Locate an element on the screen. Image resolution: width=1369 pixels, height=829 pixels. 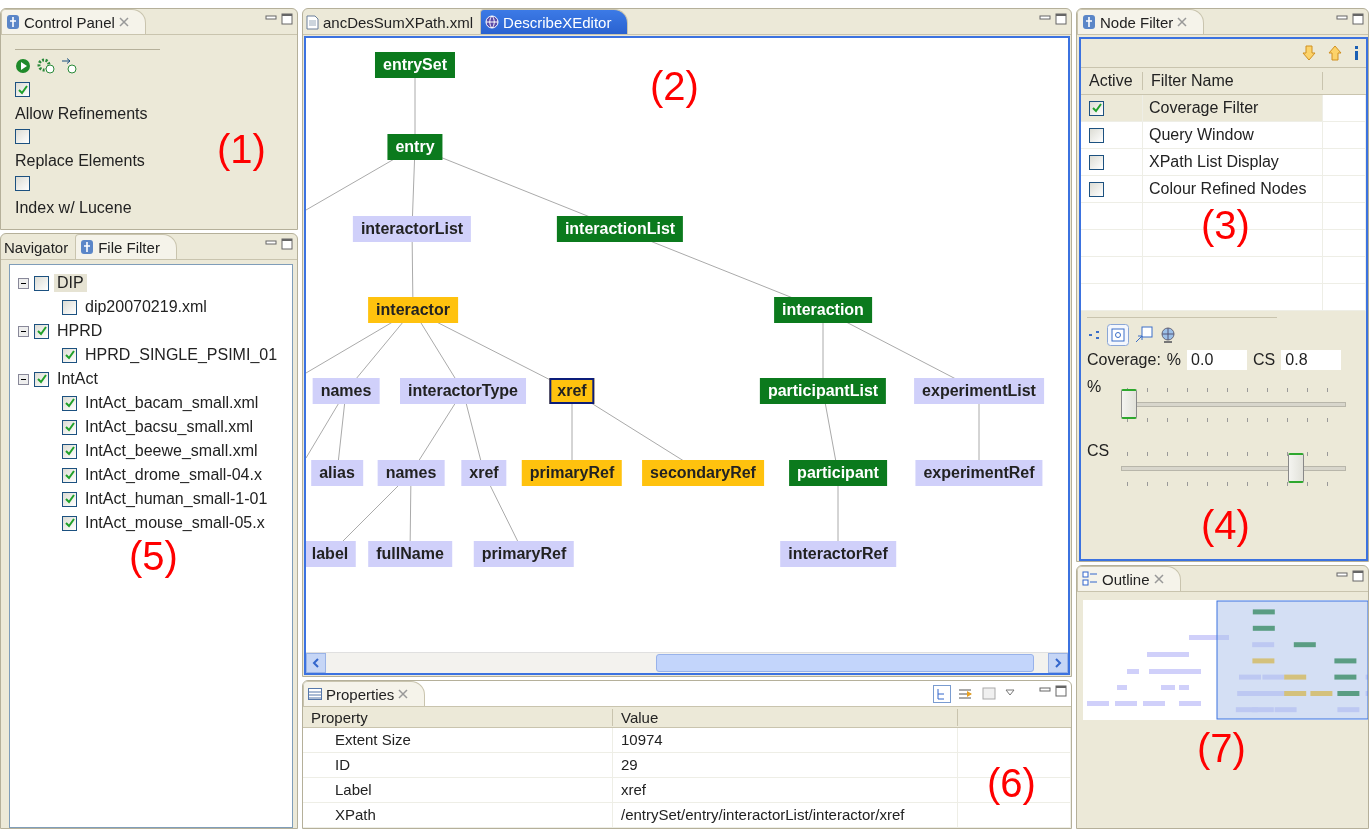
filter-row: Query Window is located at coordinates (1223, 135).